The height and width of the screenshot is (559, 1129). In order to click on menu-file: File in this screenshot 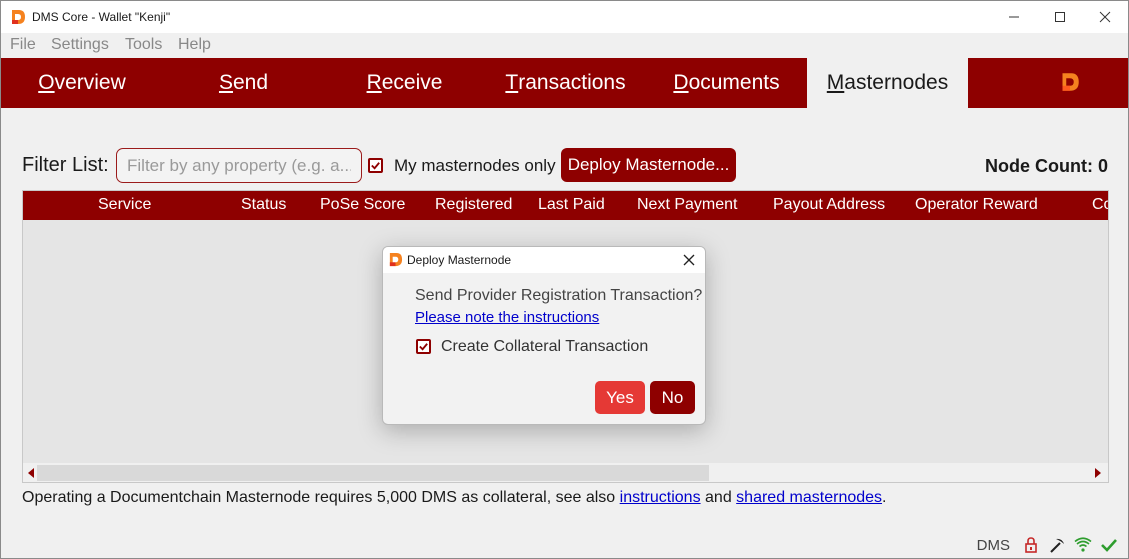, I will do `click(23, 45)`.